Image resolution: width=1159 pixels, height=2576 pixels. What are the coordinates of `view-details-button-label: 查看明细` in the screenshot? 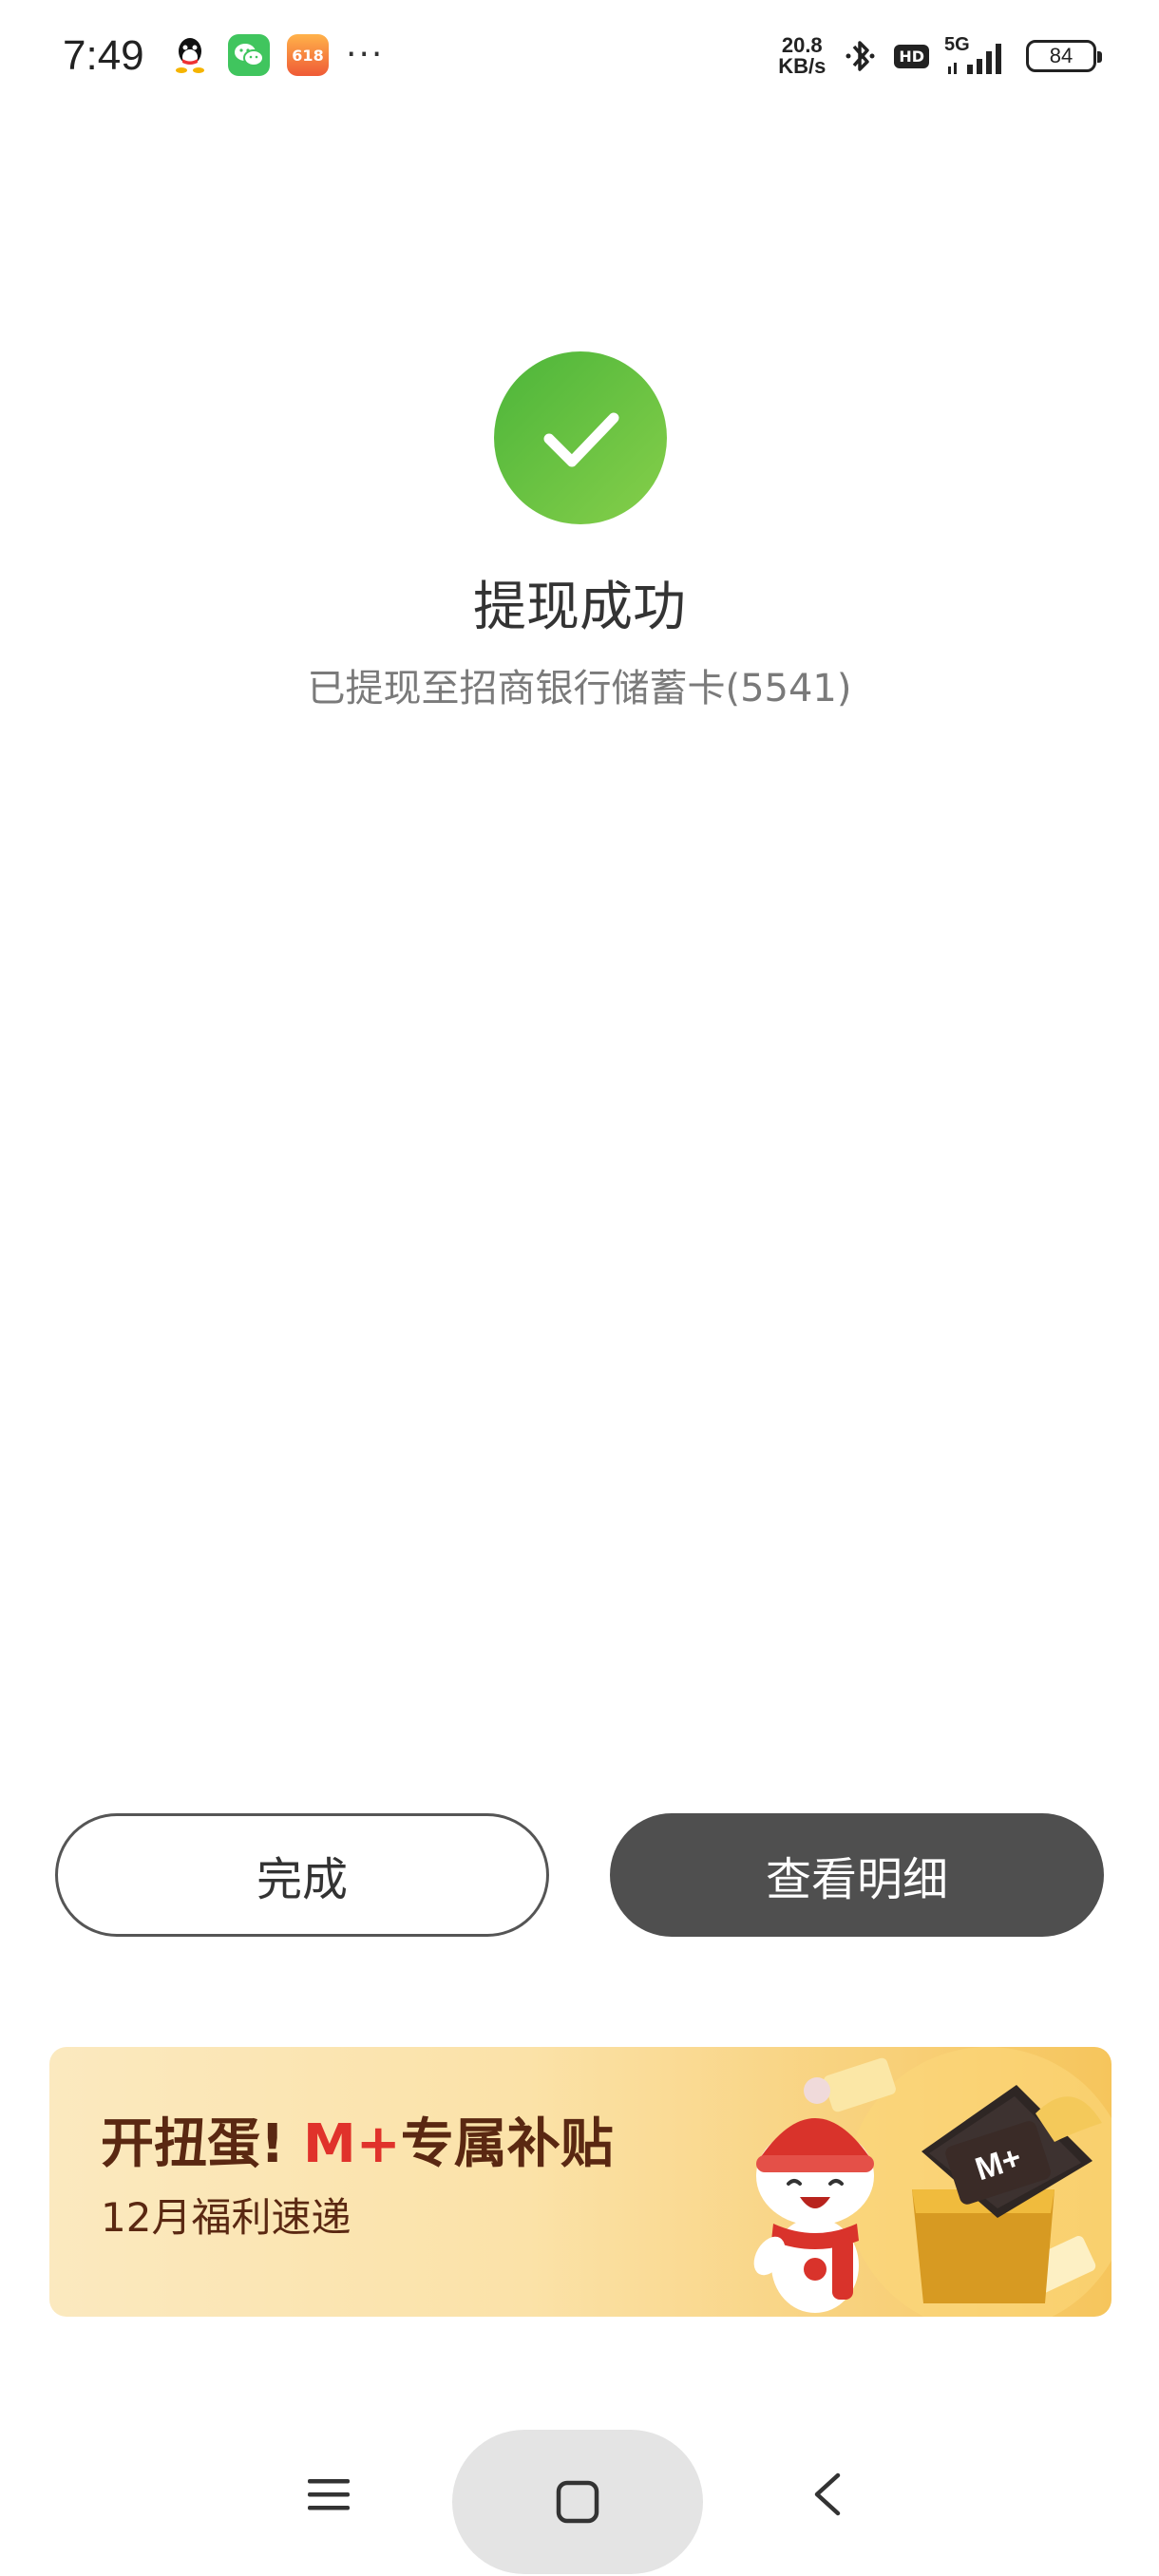 It's located at (856, 1879).